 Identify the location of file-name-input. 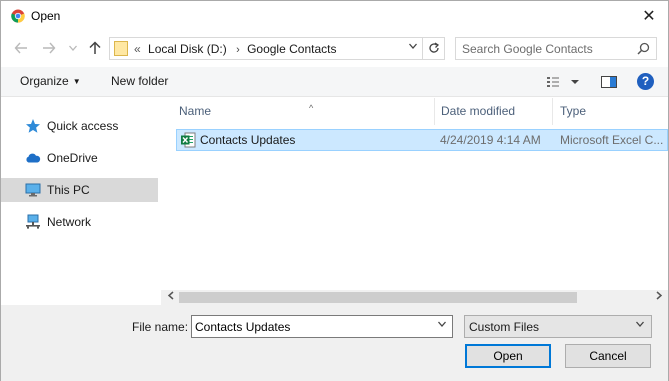
(310, 326).